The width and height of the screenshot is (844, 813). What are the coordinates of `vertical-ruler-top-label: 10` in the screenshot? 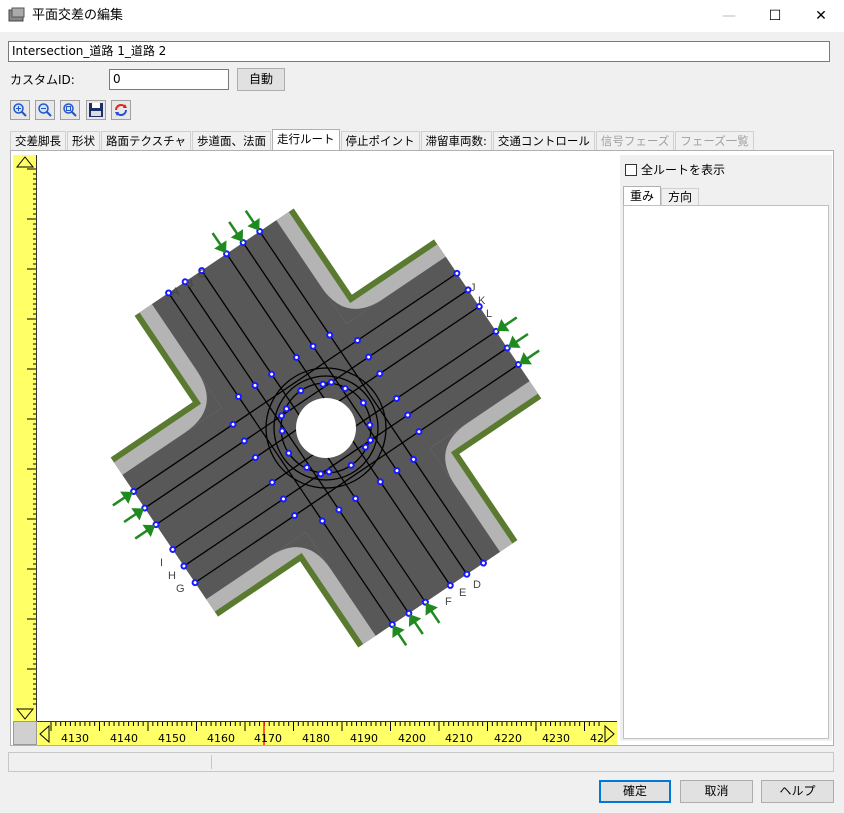 It's located at (13, 173).